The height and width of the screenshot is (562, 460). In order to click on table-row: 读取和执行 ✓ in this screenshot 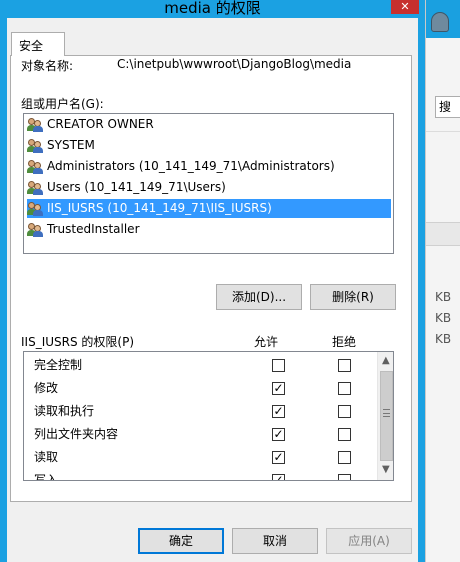, I will do `click(201, 411)`.